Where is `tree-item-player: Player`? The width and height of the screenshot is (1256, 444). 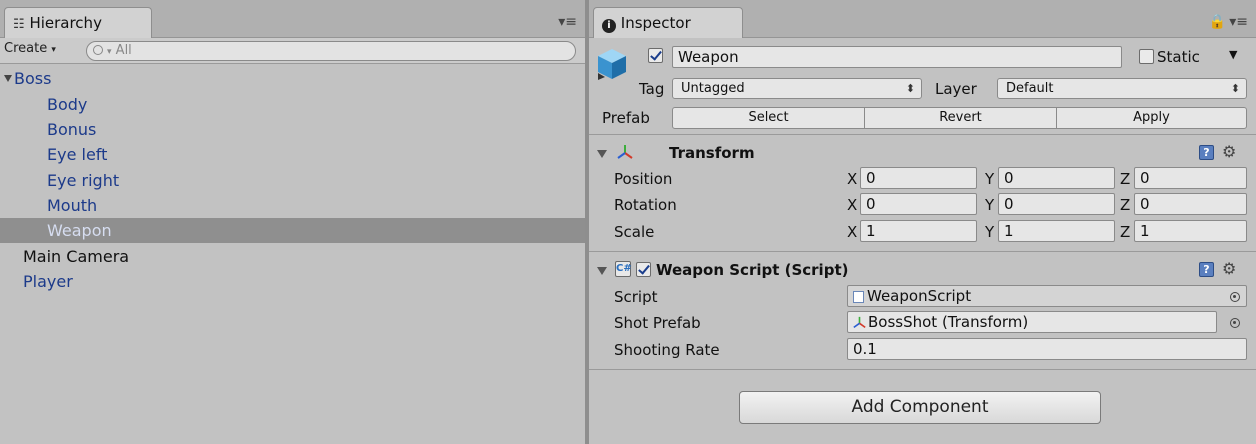
tree-item-player: Player is located at coordinates (292, 281).